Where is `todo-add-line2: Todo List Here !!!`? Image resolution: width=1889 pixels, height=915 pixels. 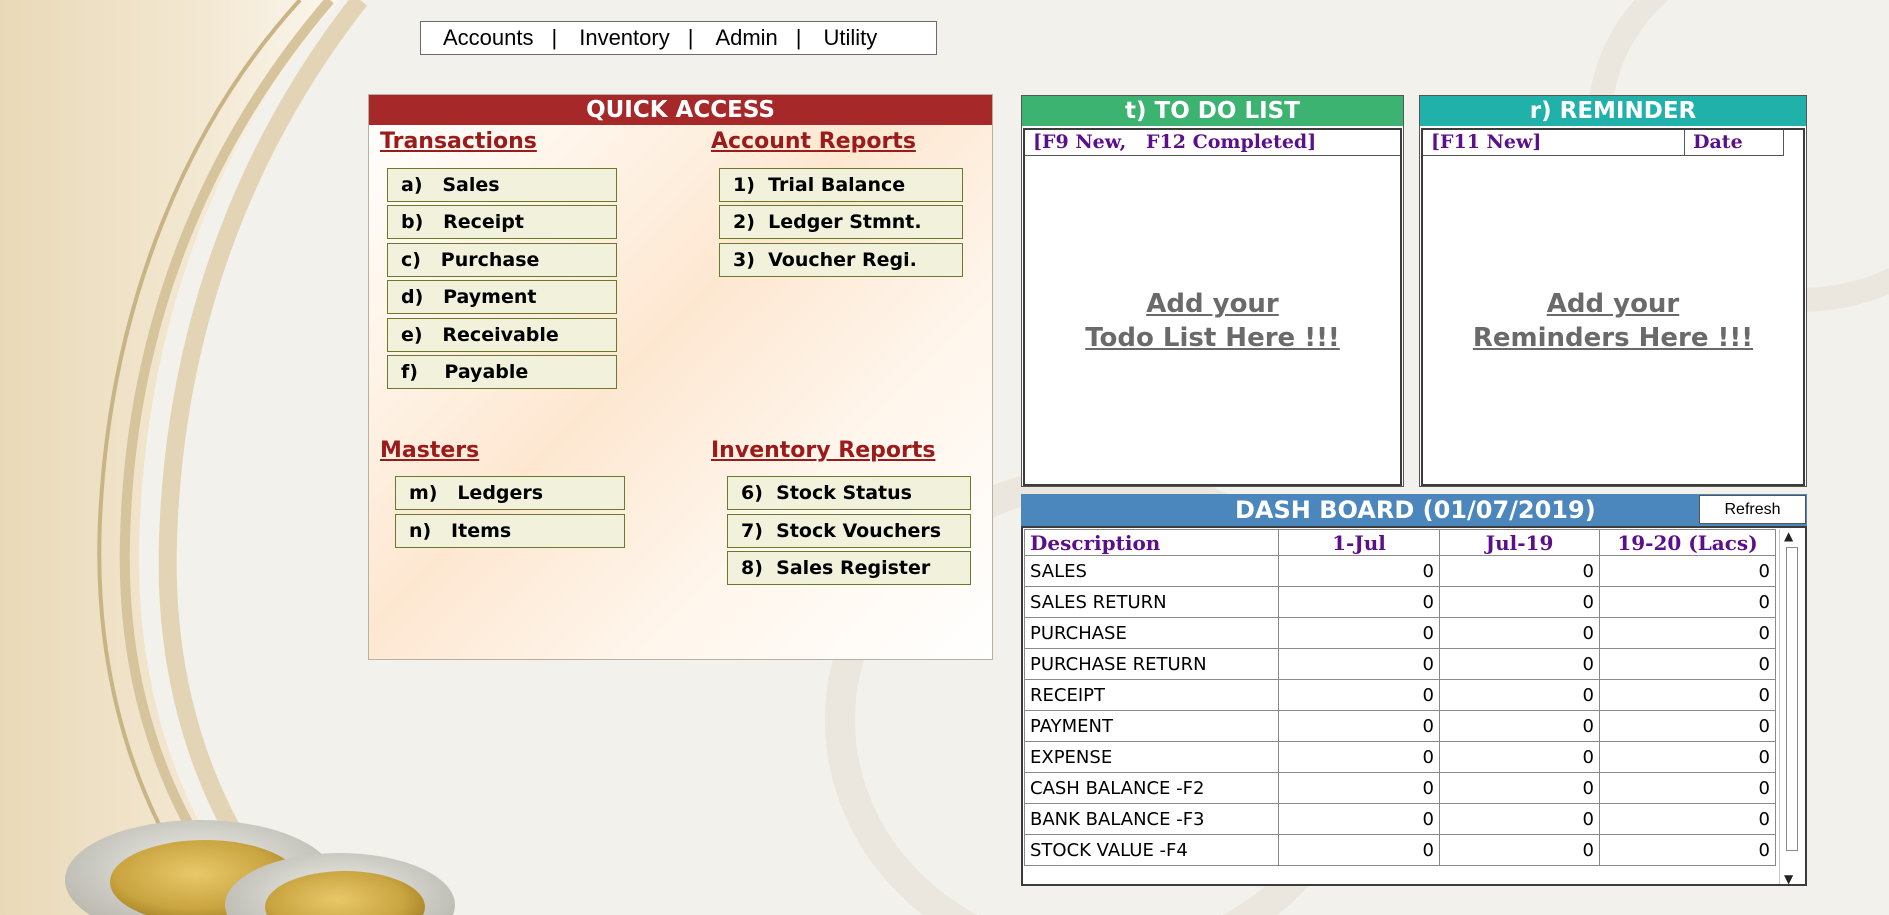 todo-add-line2: Todo List Here !!! is located at coordinates (1212, 338).